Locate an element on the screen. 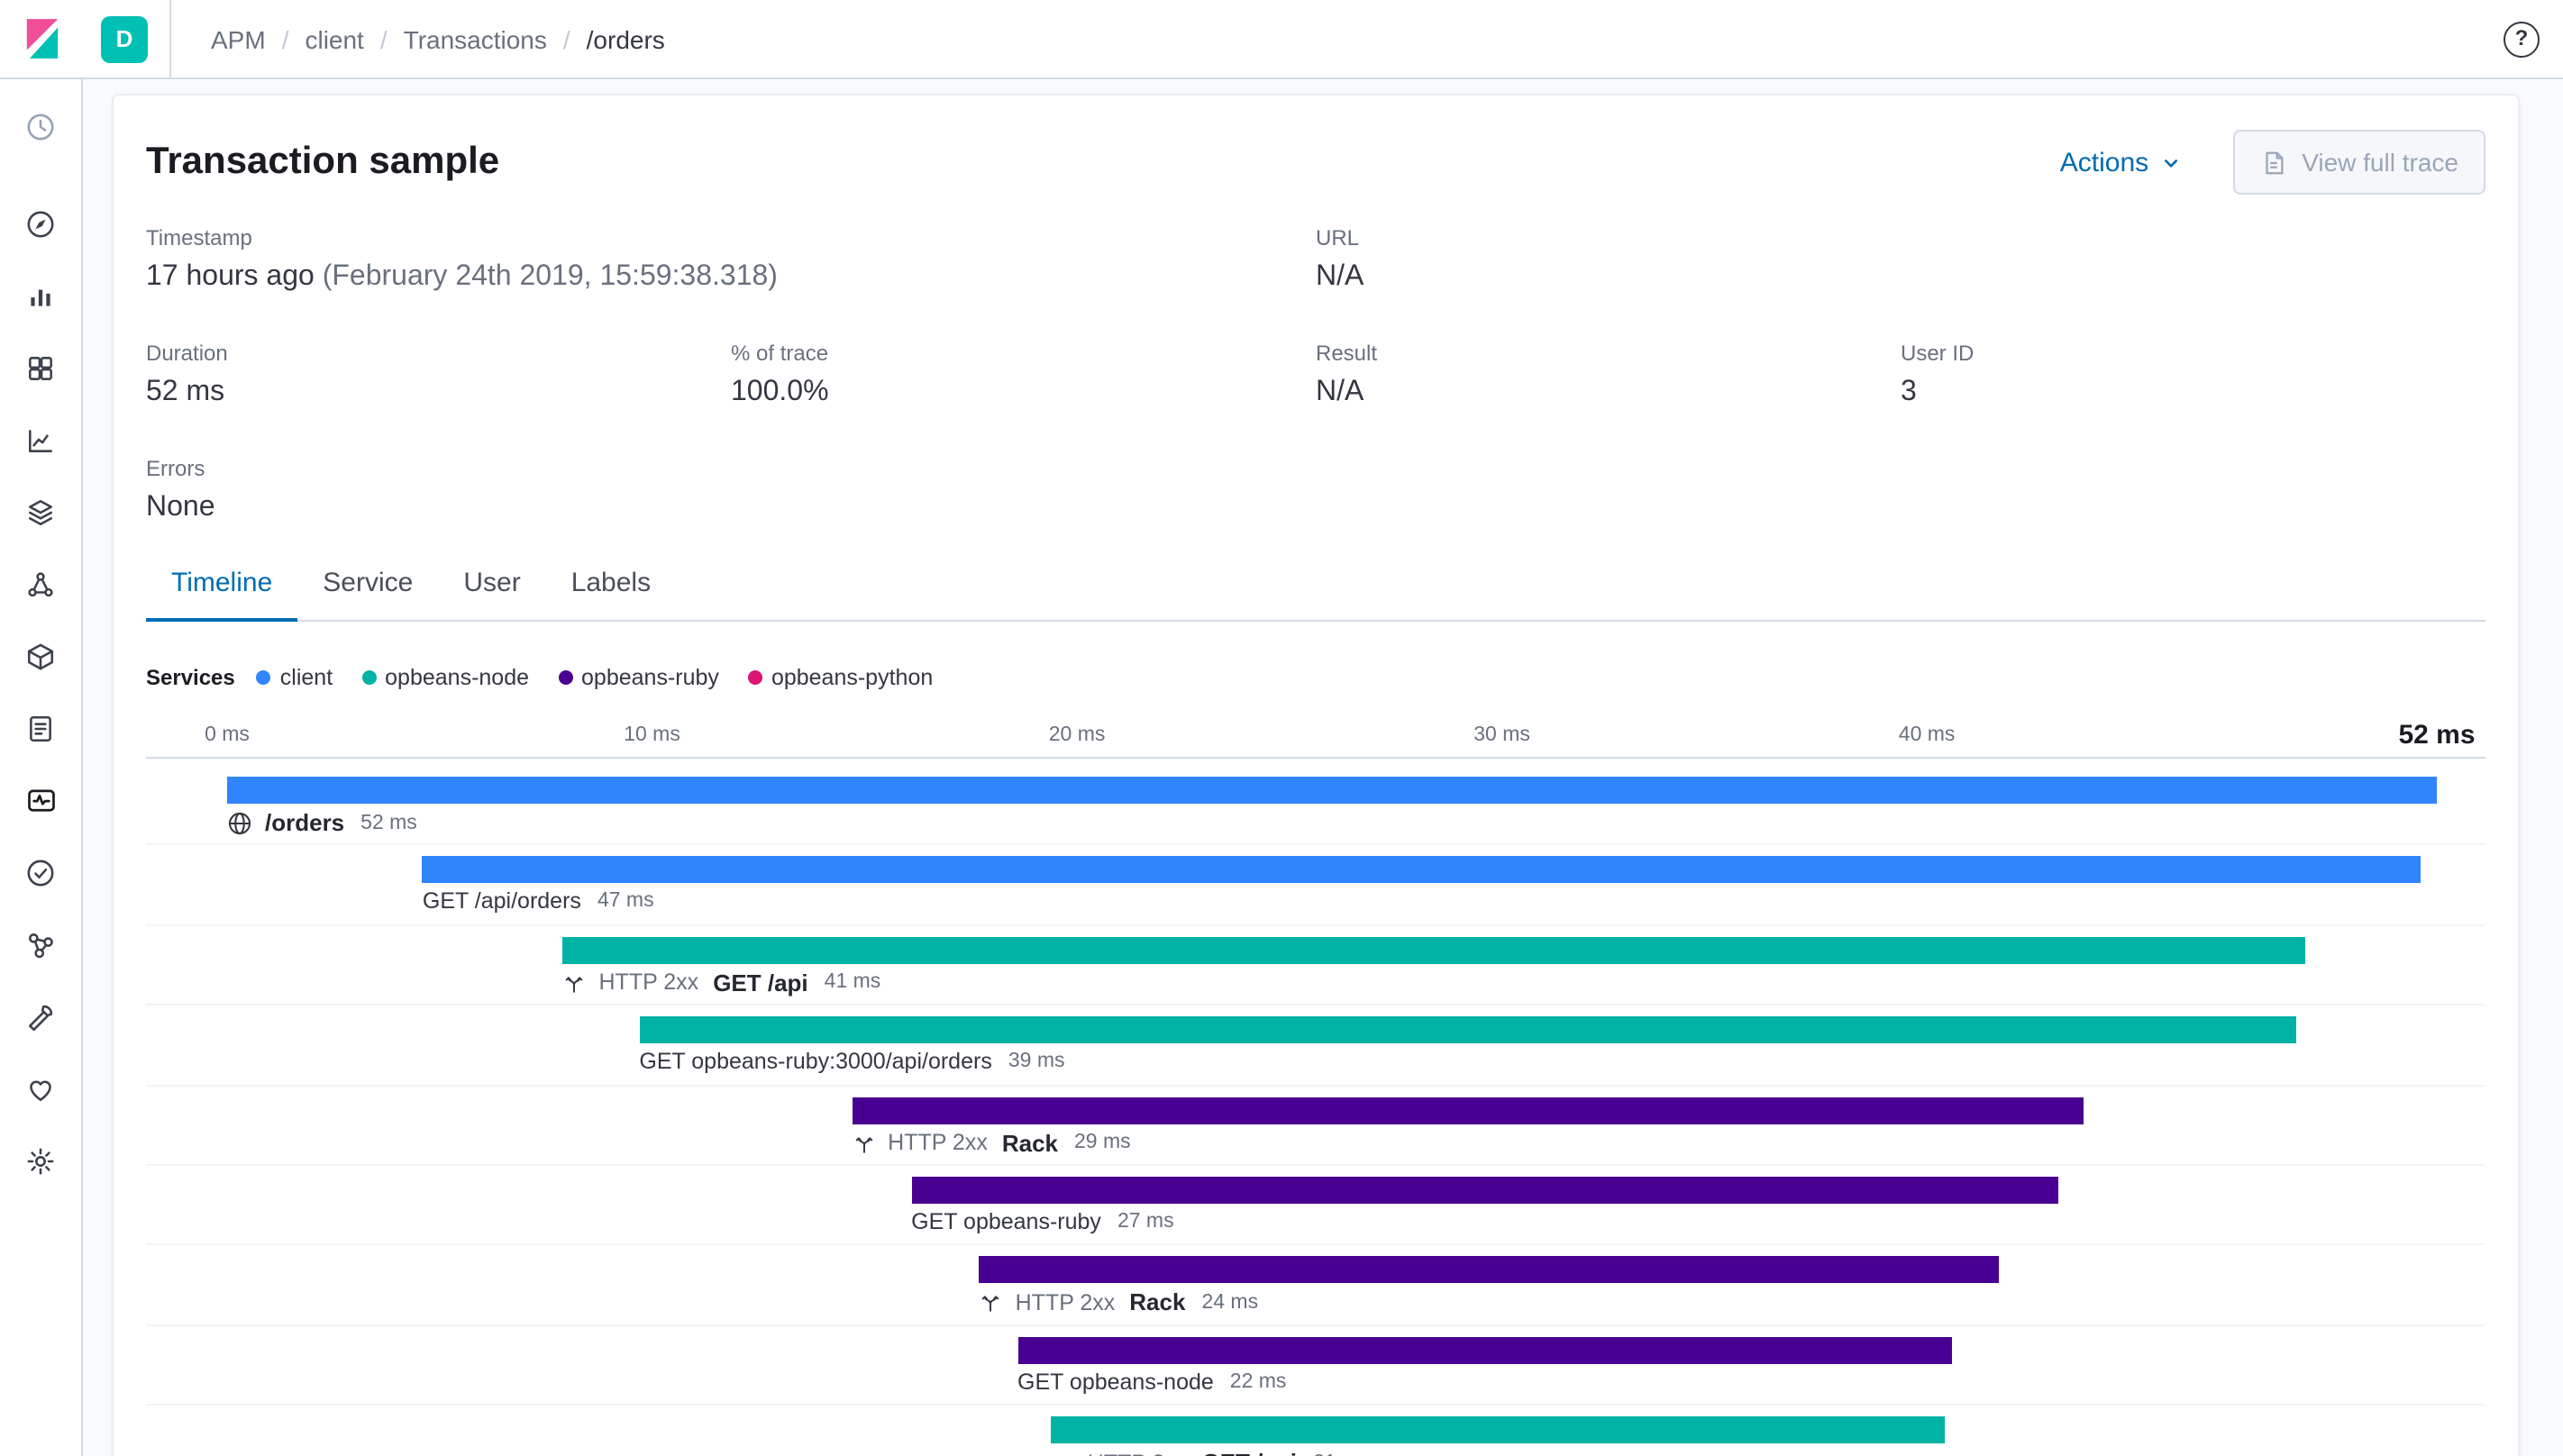 The height and width of the screenshot is (1456, 2563). tab-user: User is located at coordinates (492, 585).